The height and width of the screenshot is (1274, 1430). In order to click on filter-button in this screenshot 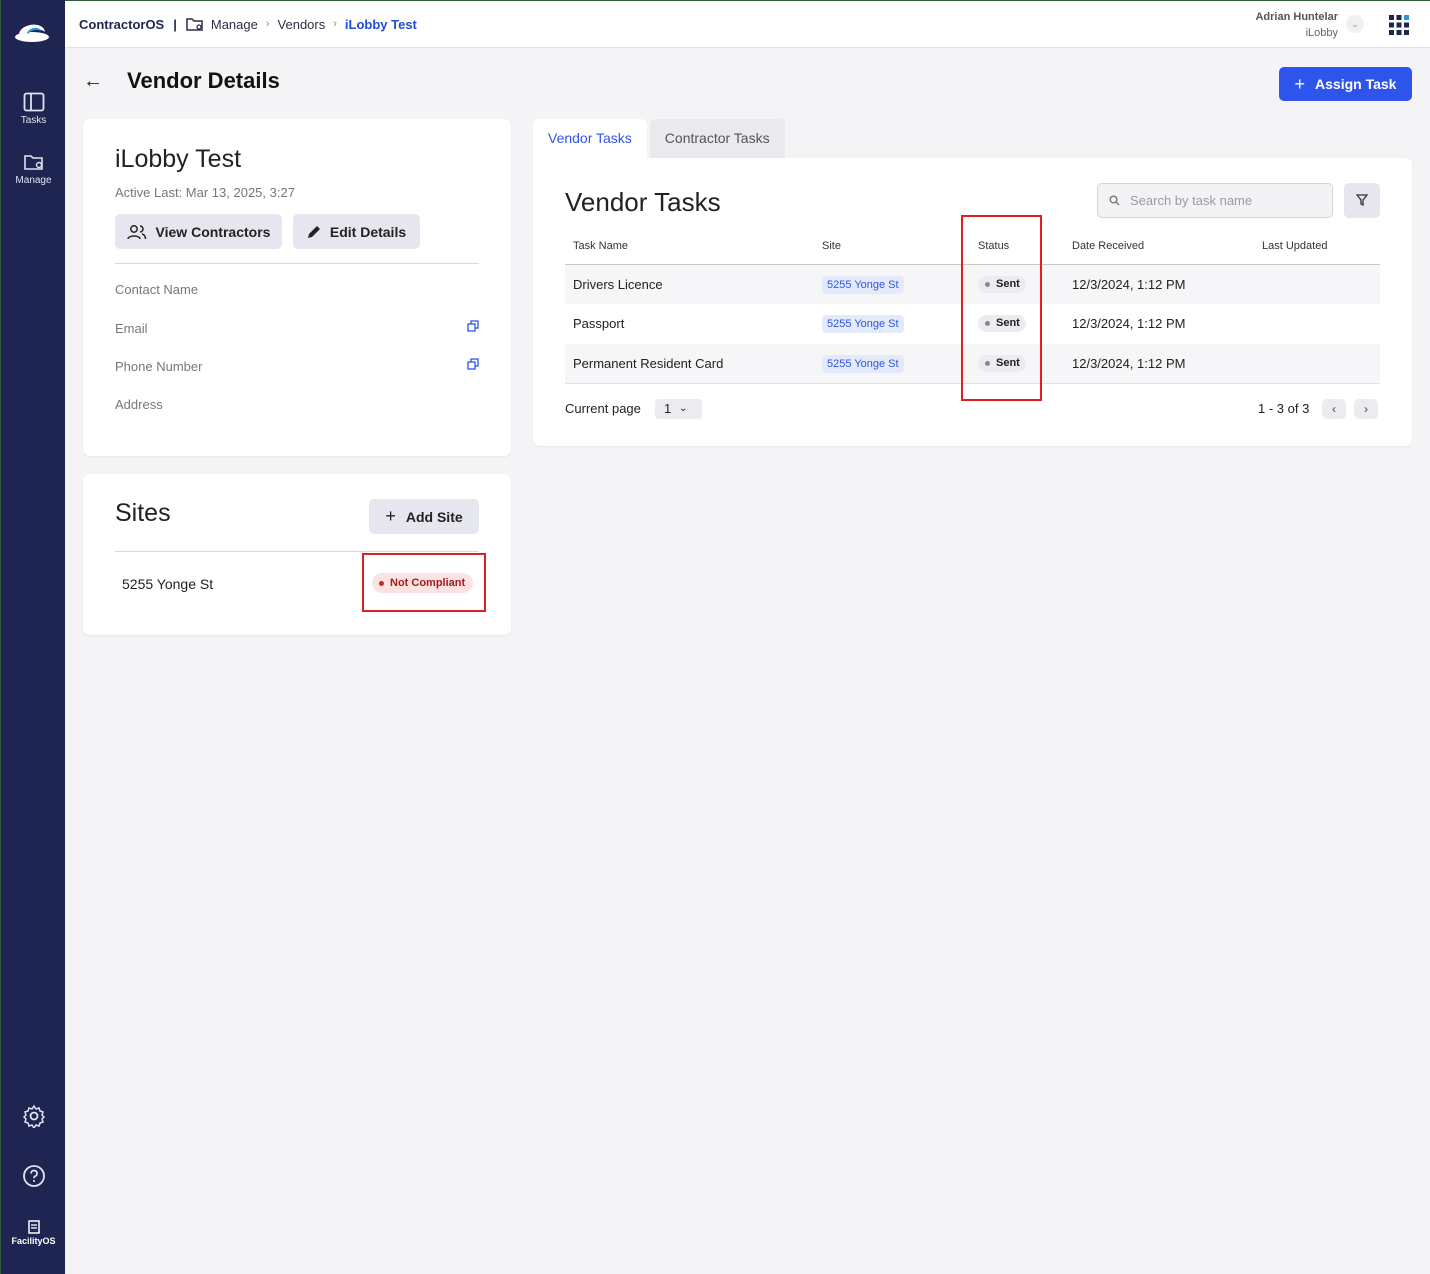, I will do `click(1362, 200)`.